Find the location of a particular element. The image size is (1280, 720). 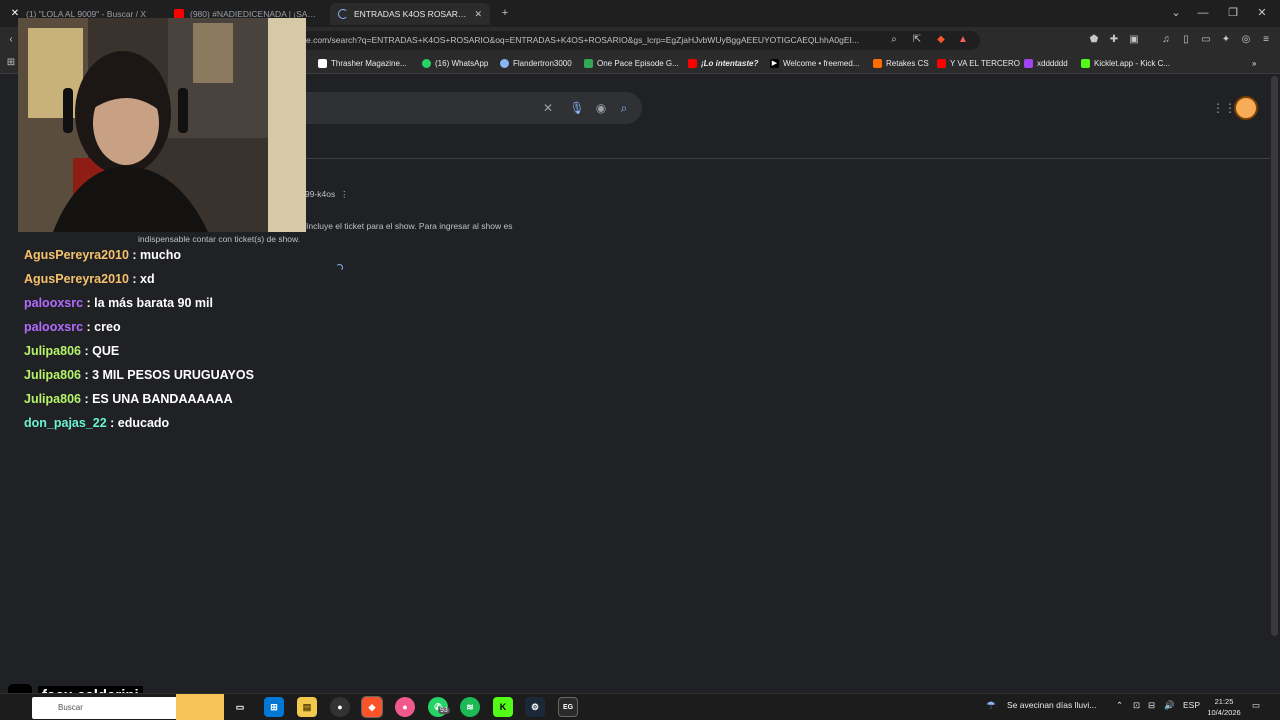

chat-username: don_pajas_22 is located at coordinates (65, 423).